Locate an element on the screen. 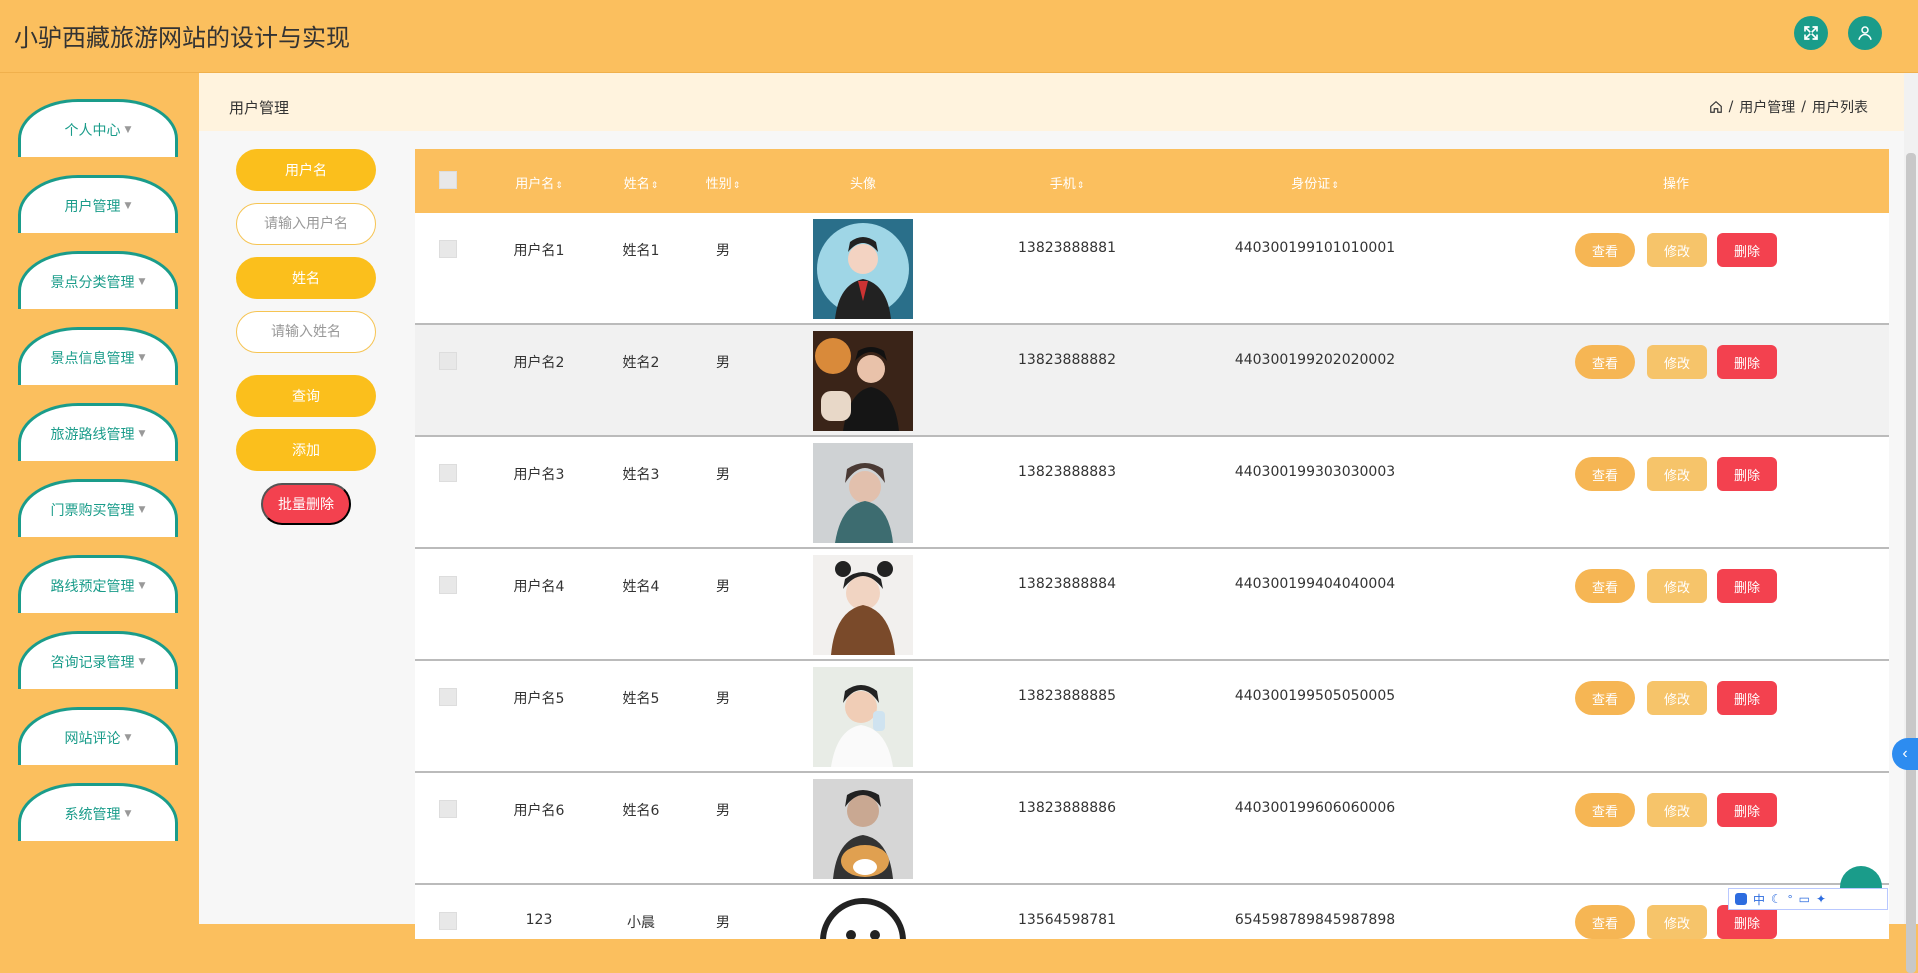  ime-toolbar: 中 ☾ ° ▭ ✦ is located at coordinates (1808, 899).